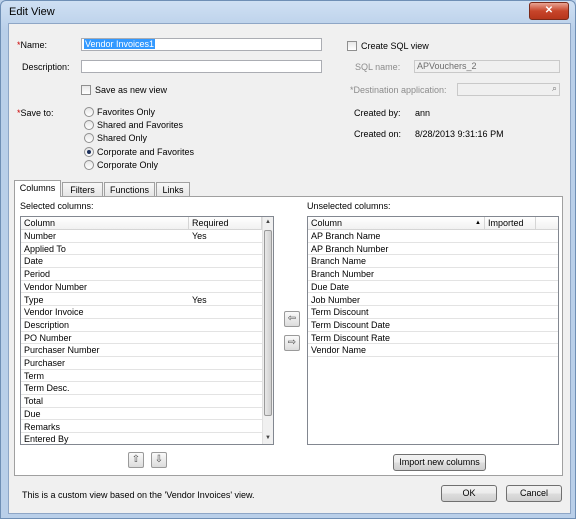  What do you see at coordinates (351, 324) in the screenshot?
I see `cell-column: Term Discount Date` at bounding box center [351, 324].